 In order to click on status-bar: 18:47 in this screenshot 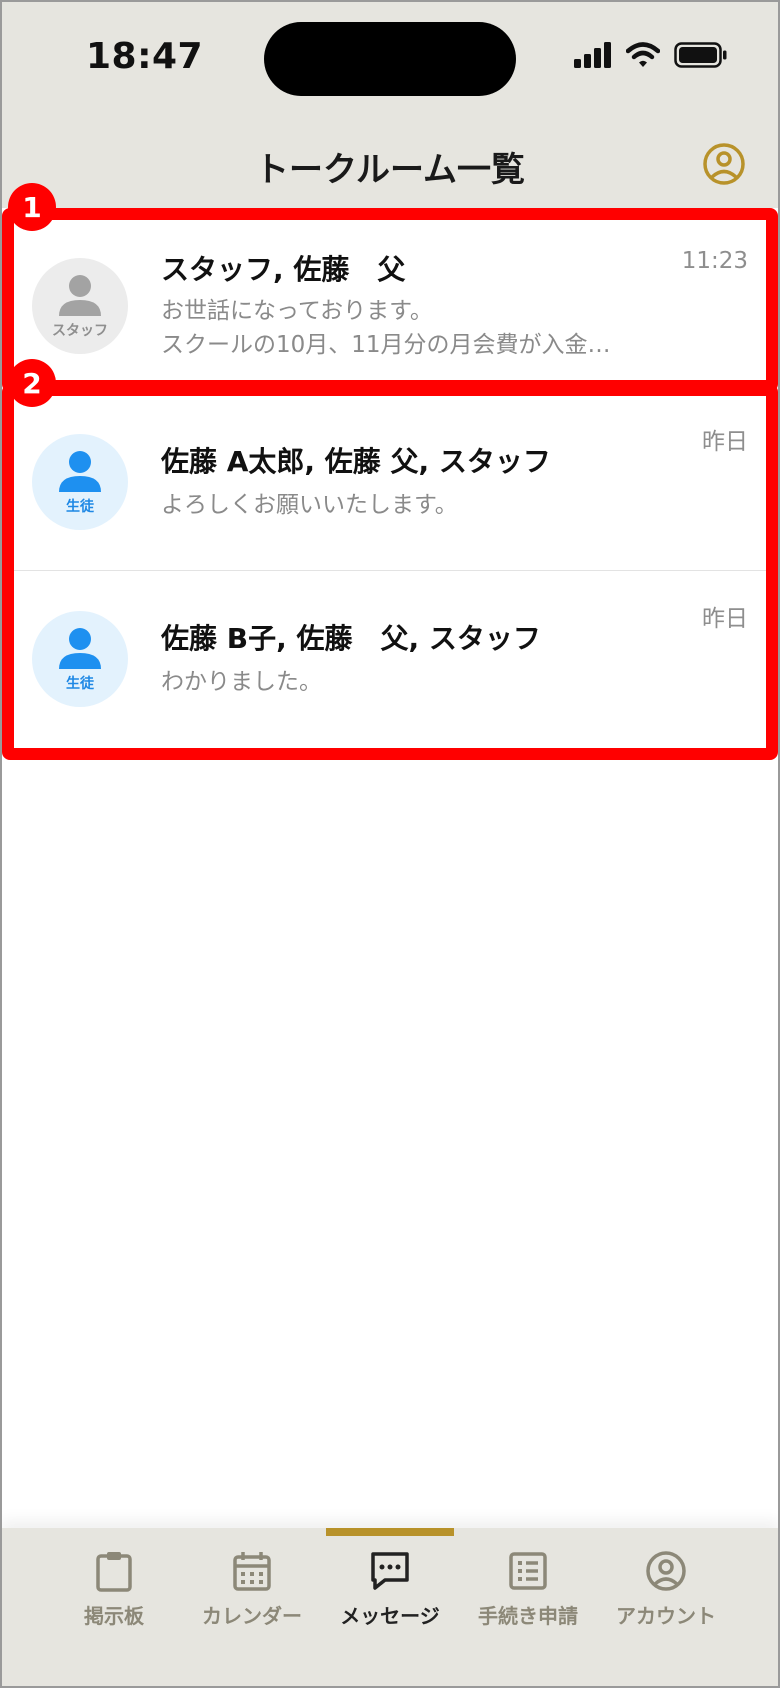, I will do `click(390, 59)`.